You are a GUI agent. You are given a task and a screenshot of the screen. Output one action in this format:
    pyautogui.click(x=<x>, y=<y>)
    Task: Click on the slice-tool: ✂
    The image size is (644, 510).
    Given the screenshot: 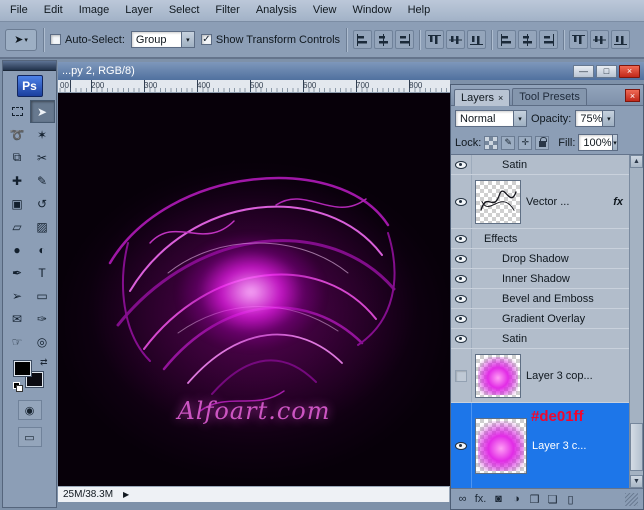 What is the action you would take?
    pyautogui.click(x=42, y=157)
    